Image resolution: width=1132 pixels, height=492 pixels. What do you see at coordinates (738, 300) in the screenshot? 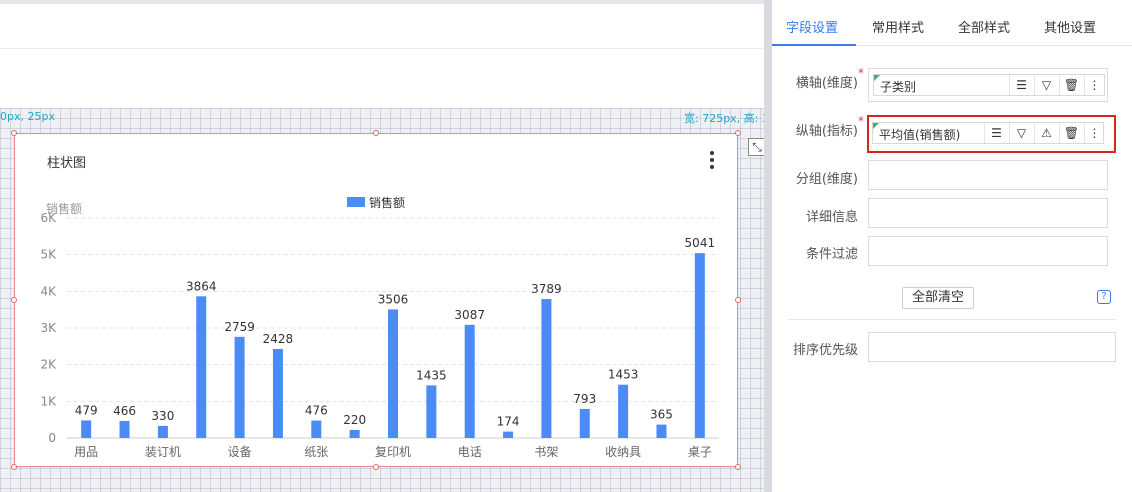
I see `resize-handle-mr` at bounding box center [738, 300].